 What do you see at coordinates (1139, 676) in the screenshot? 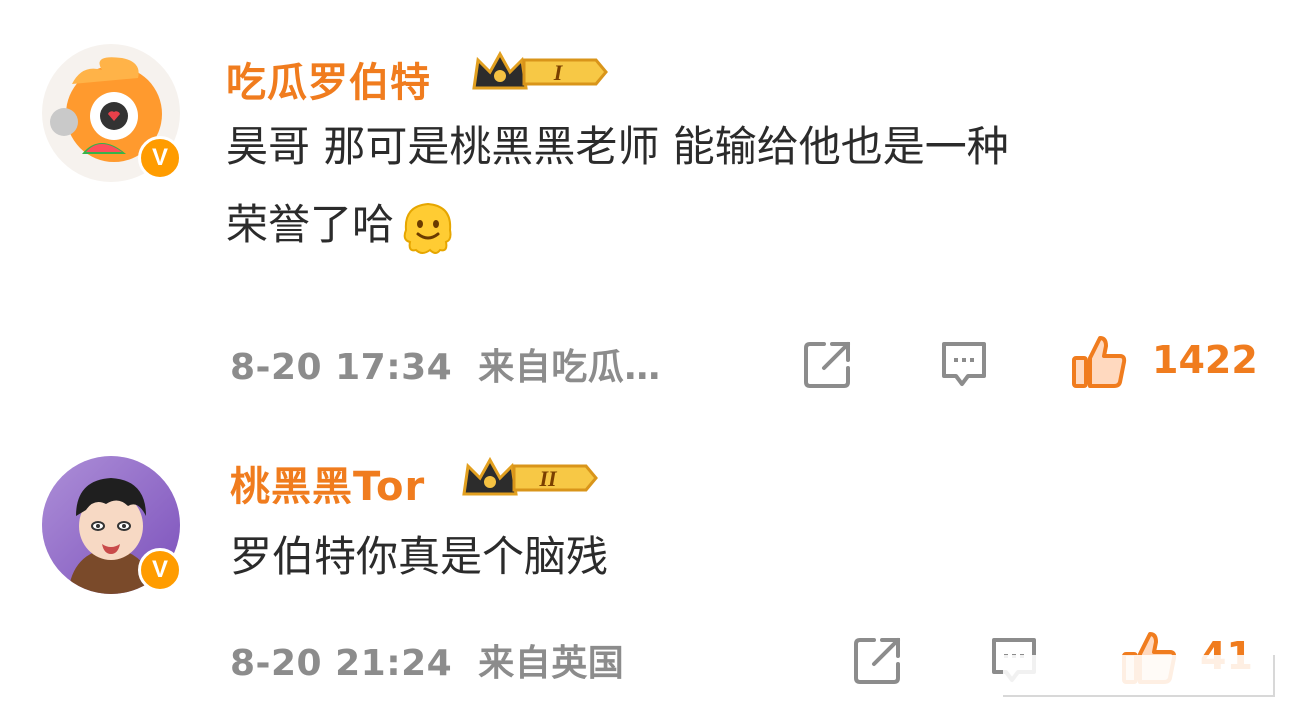
I see `watermark-overlay` at bounding box center [1139, 676].